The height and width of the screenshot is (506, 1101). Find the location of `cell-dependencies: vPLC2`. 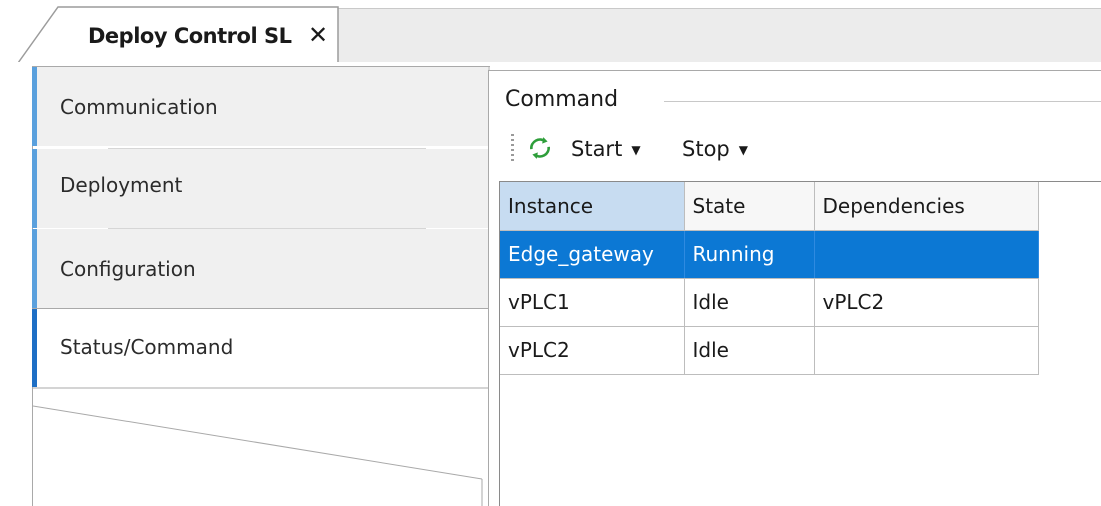

cell-dependencies: vPLC2 is located at coordinates (926, 302).